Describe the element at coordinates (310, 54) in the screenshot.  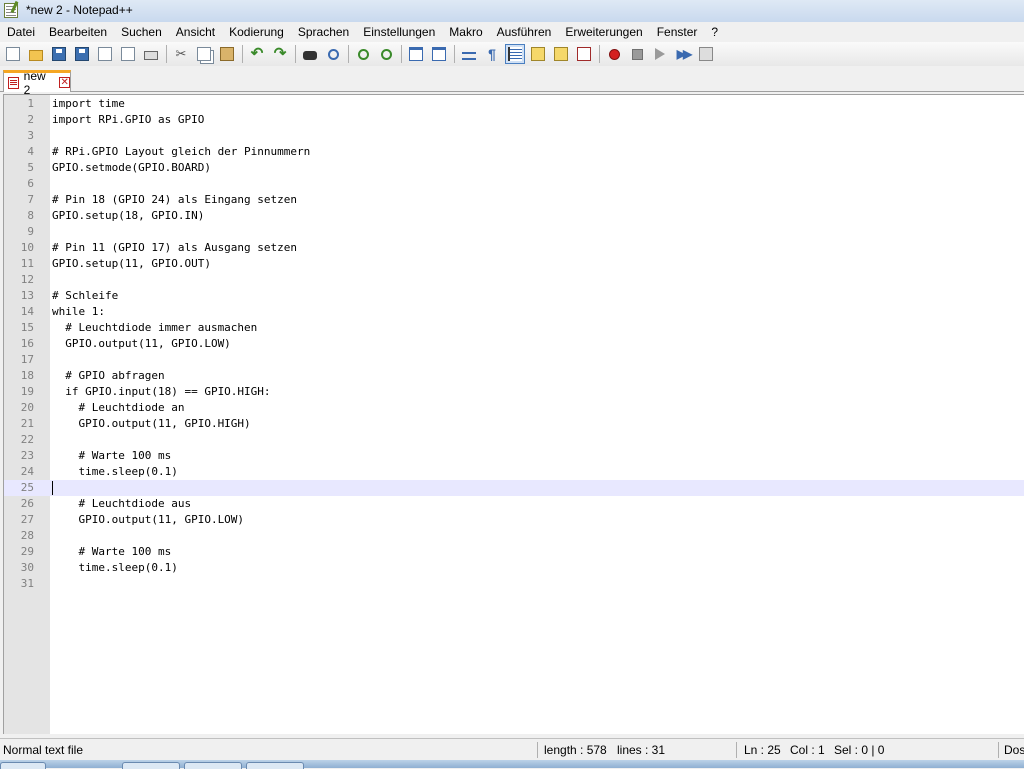
I see `find-button` at that location.